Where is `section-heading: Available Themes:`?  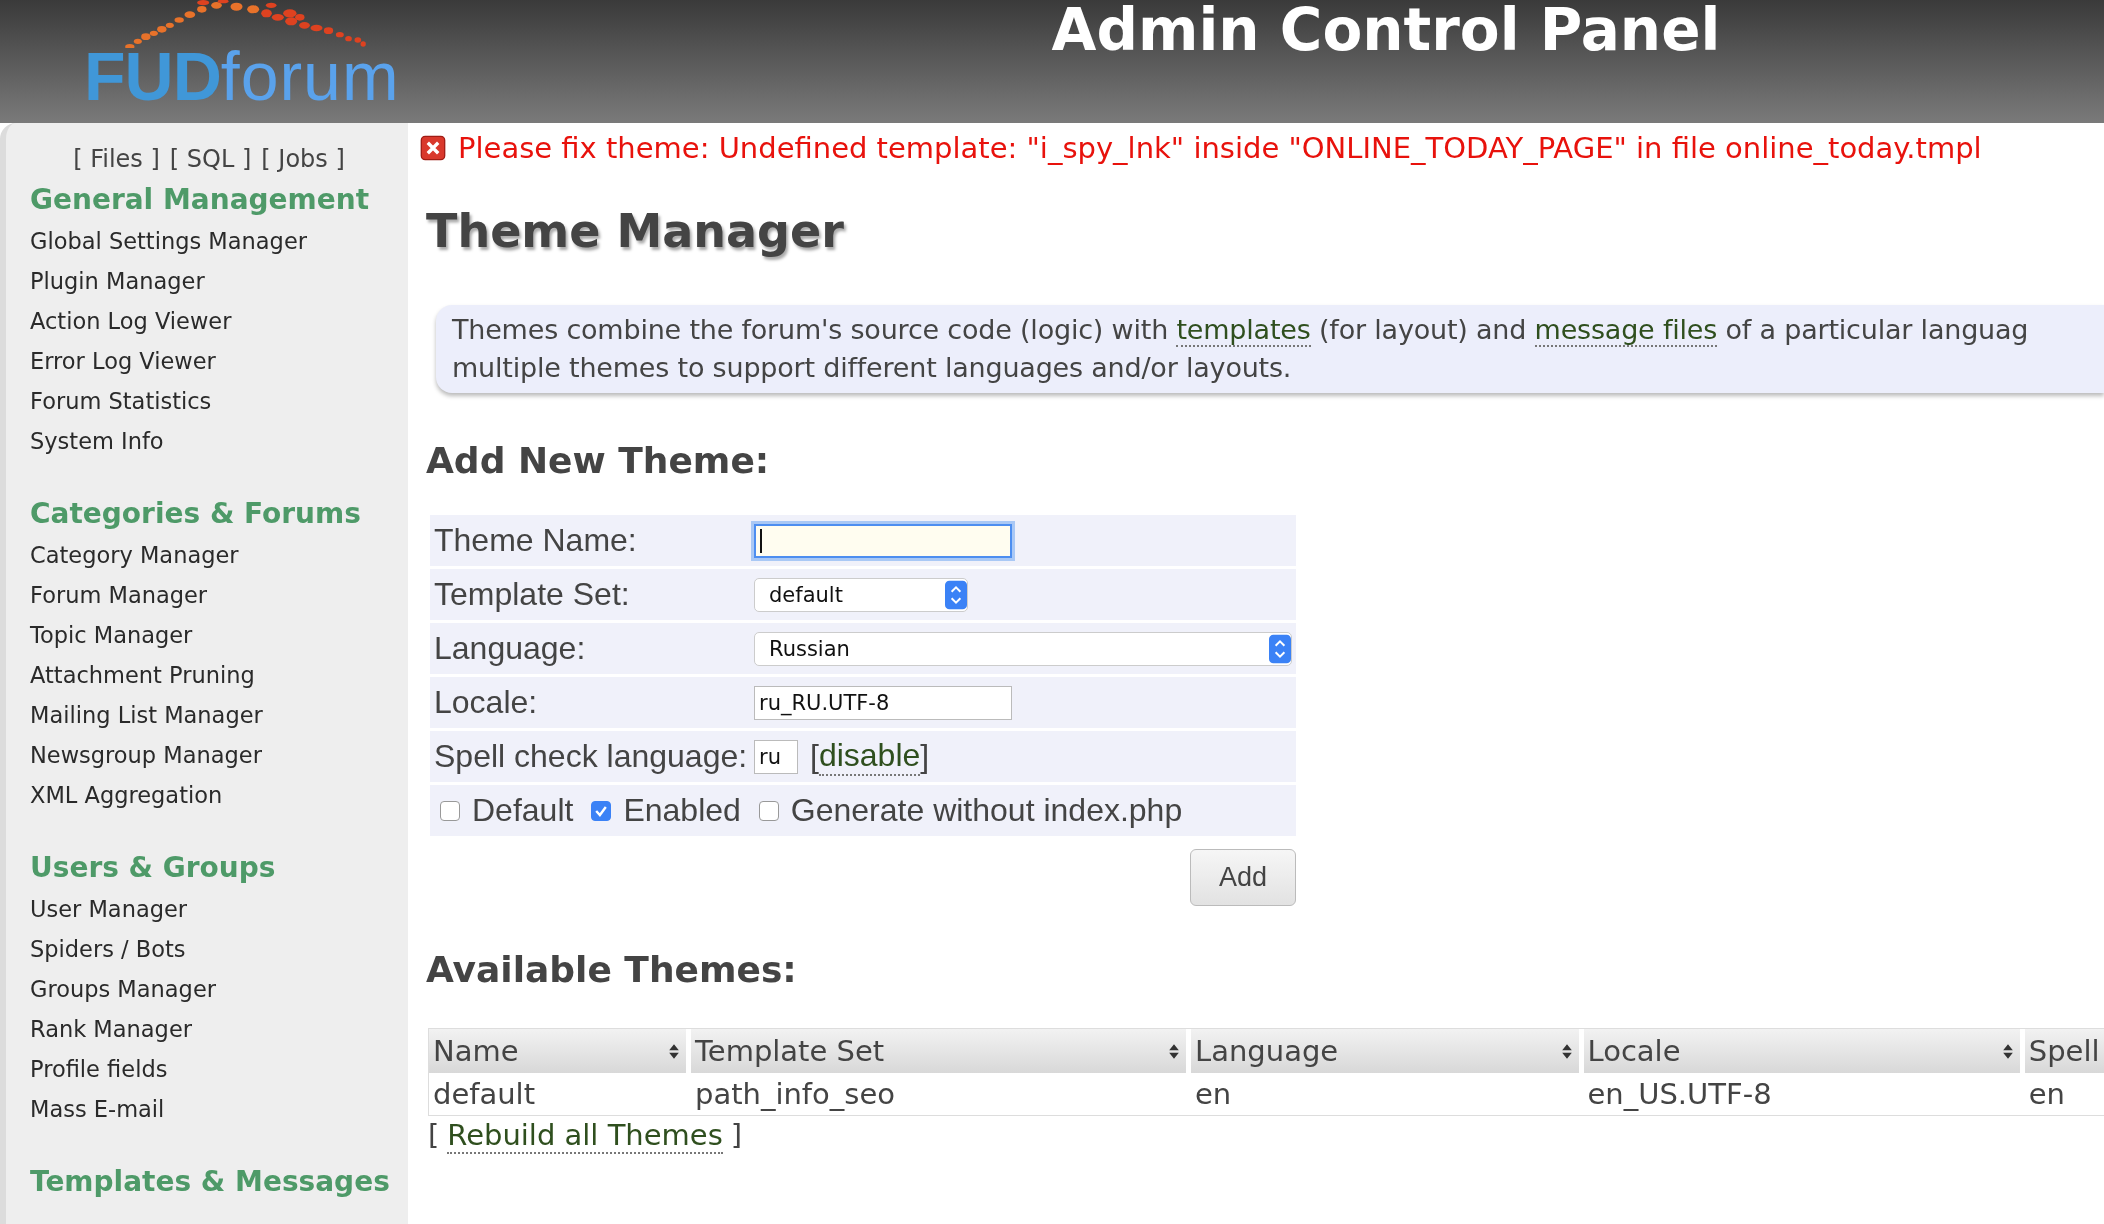 section-heading: Available Themes: is located at coordinates (612, 970).